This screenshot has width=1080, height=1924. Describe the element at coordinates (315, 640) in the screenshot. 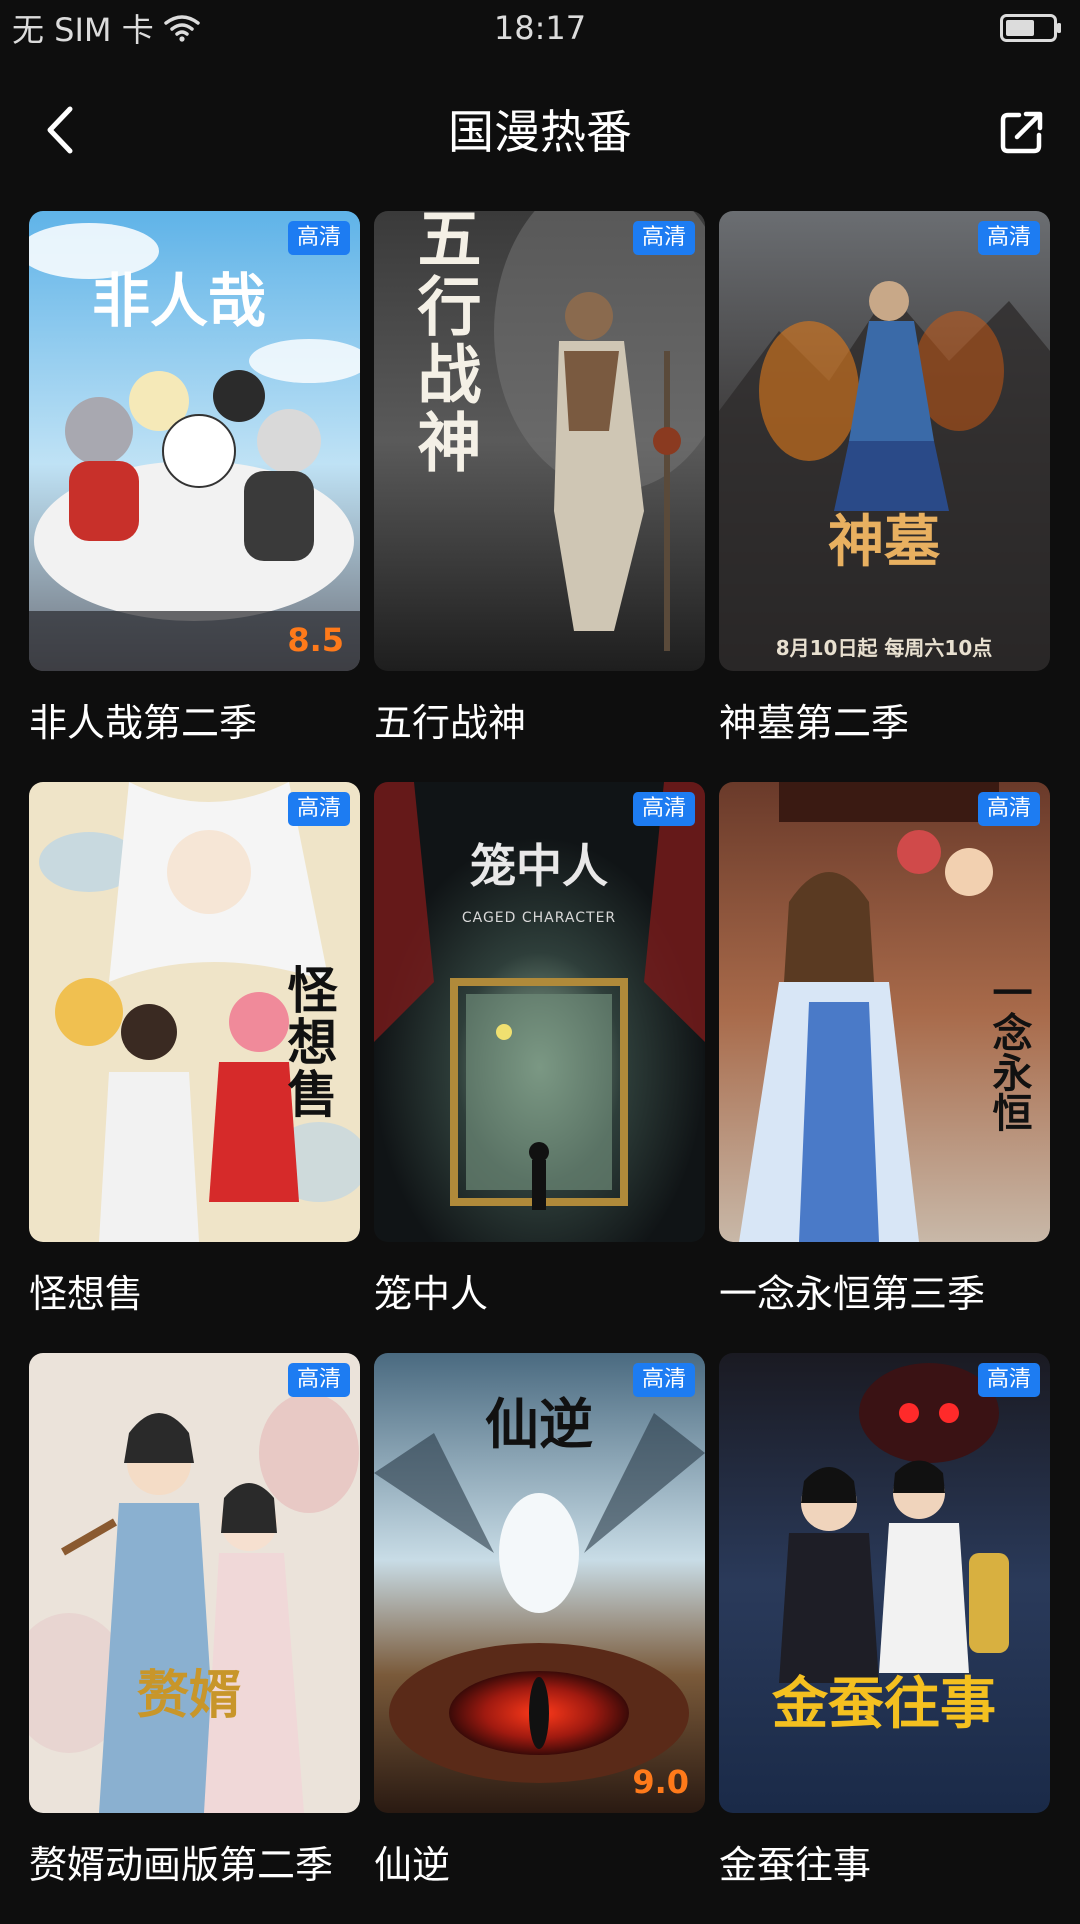

I see `rating-score: 8.5` at that location.